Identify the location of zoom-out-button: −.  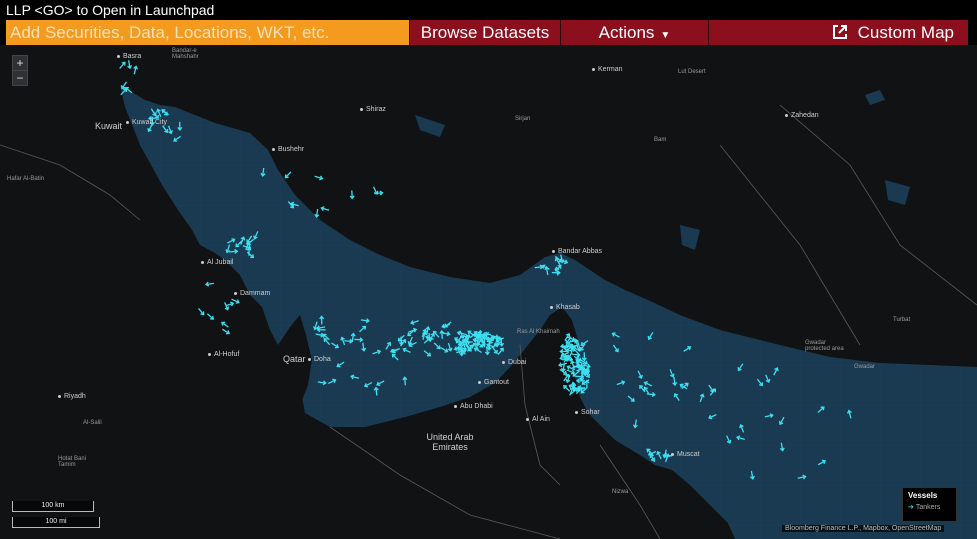
(20, 78).